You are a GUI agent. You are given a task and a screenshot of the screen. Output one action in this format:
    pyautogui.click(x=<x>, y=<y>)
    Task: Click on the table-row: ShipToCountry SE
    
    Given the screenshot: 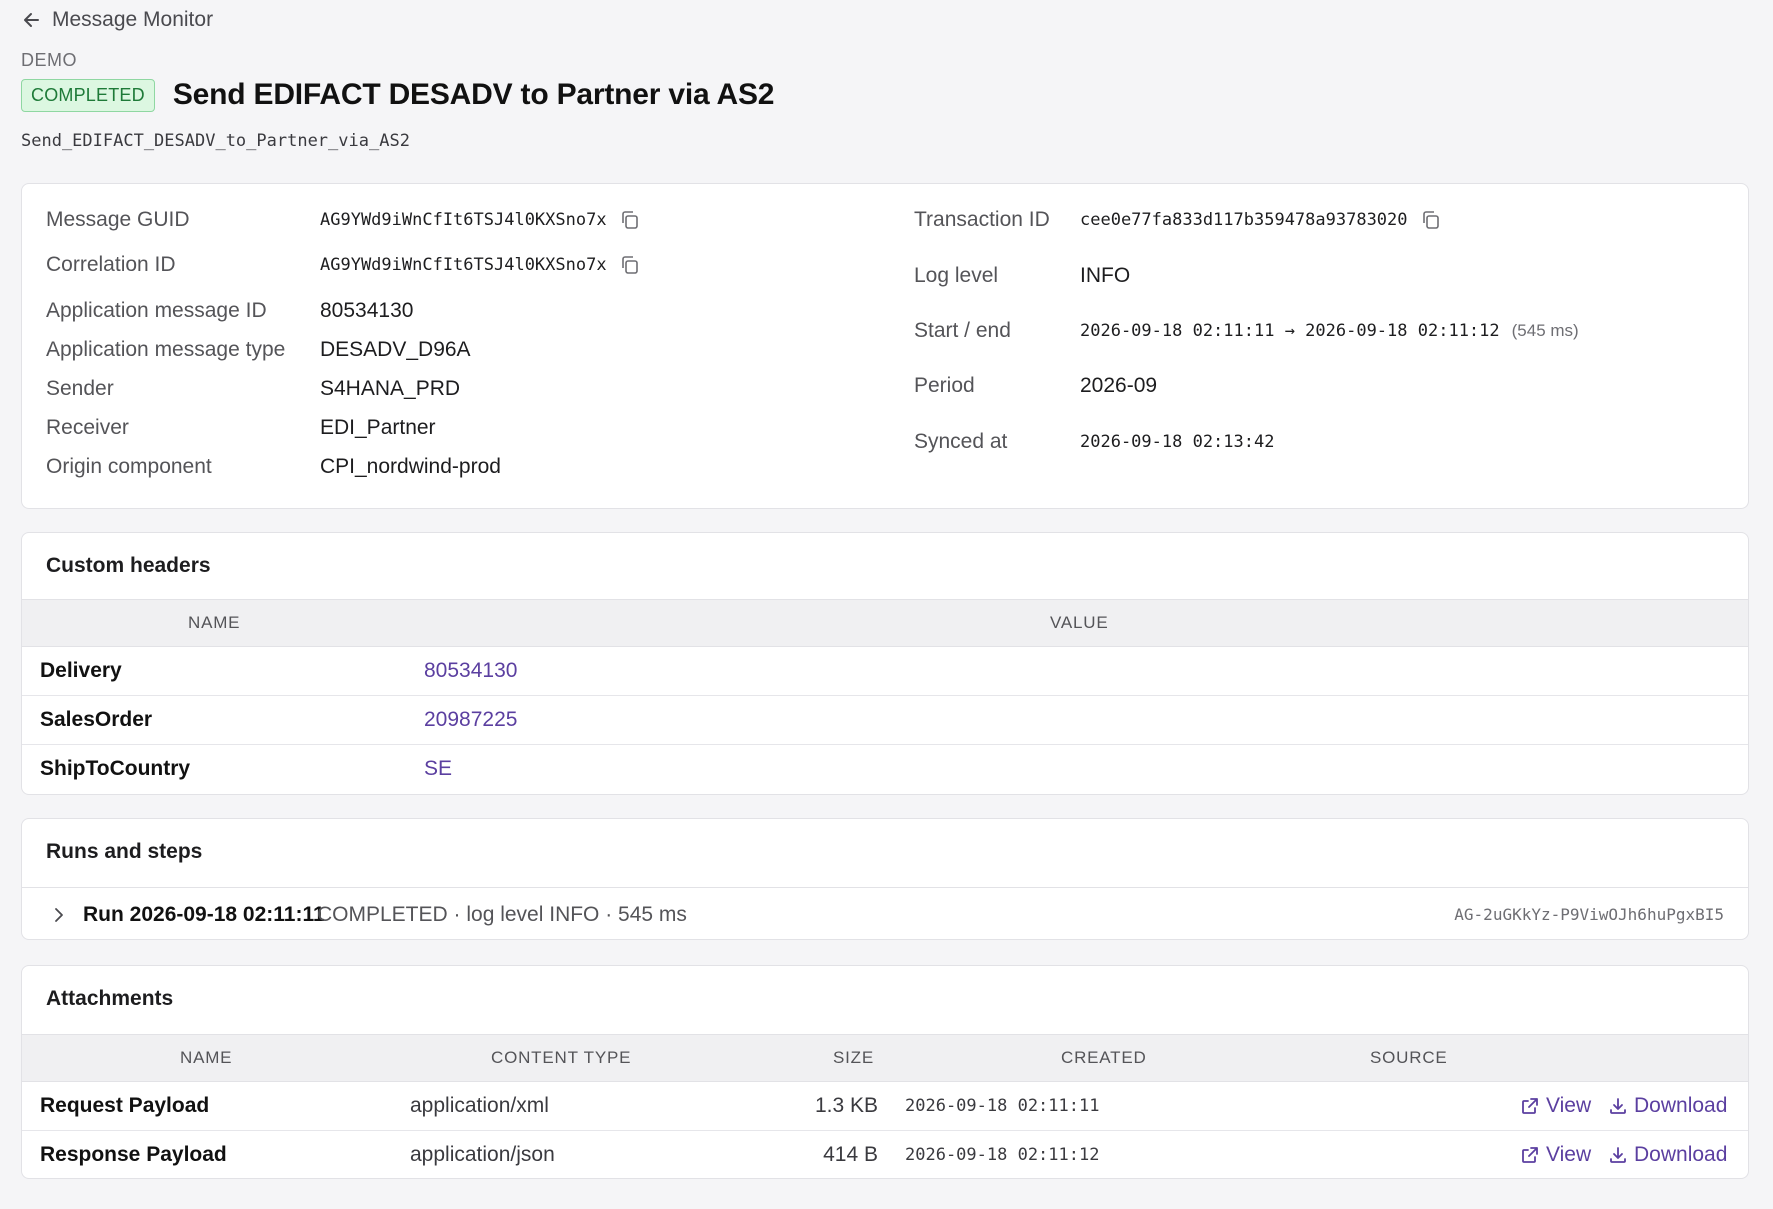 What is the action you would take?
    pyautogui.click(x=885, y=769)
    